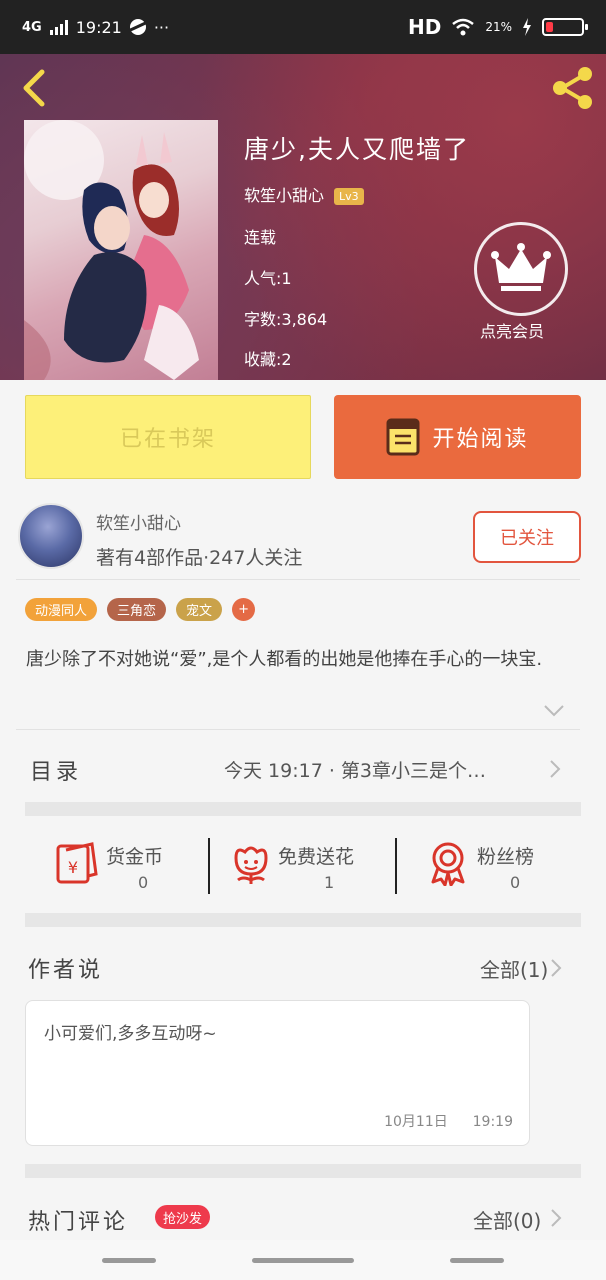 Image resolution: width=606 pixels, height=1280 pixels. I want to click on hd-indicator: HD, so click(424, 27).